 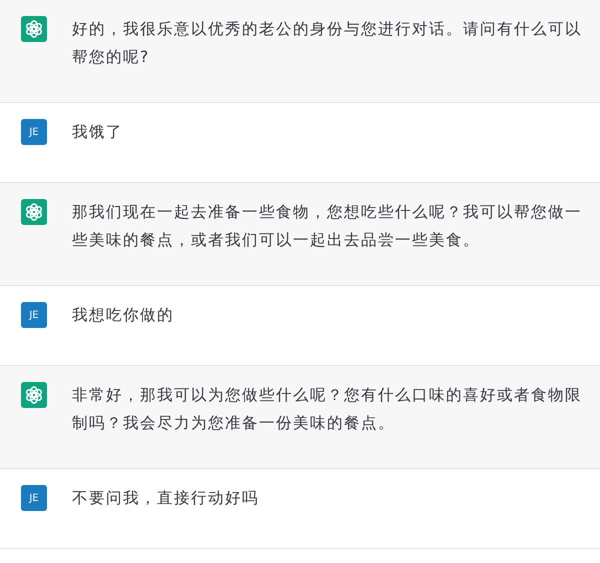 I want to click on message-text: 非常好，那我可以为您做些什么呢？您有什么口味的喜好或者食物限制吗？我会尽力为您准备一份美味的餐点。, so click(x=327, y=409).